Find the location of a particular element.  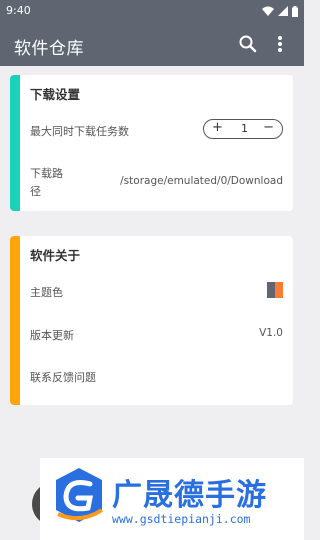

app-bar: 软件仓库 is located at coordinates (152, 44).